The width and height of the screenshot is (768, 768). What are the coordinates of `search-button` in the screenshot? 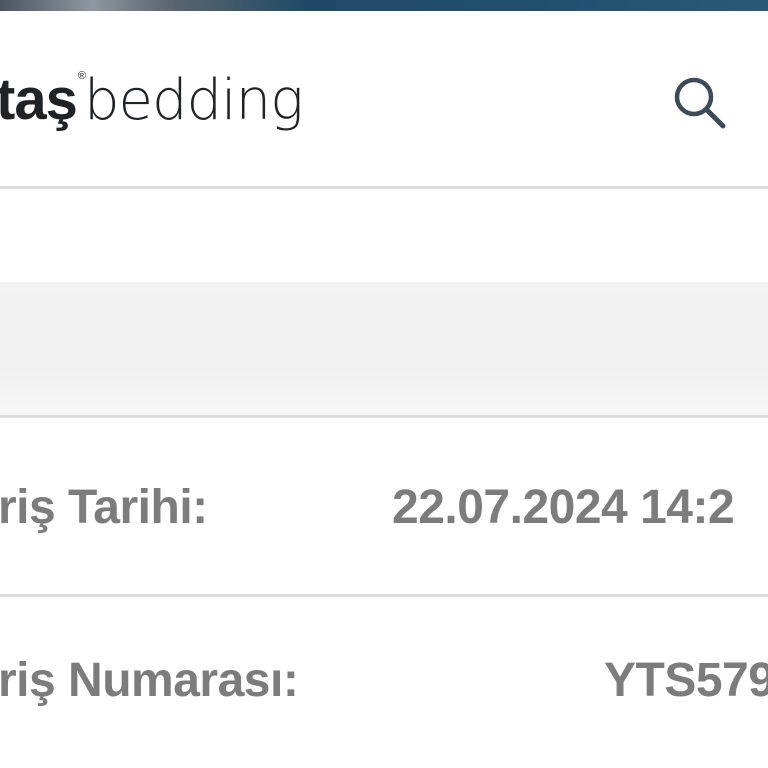 It's located at (700, 103).